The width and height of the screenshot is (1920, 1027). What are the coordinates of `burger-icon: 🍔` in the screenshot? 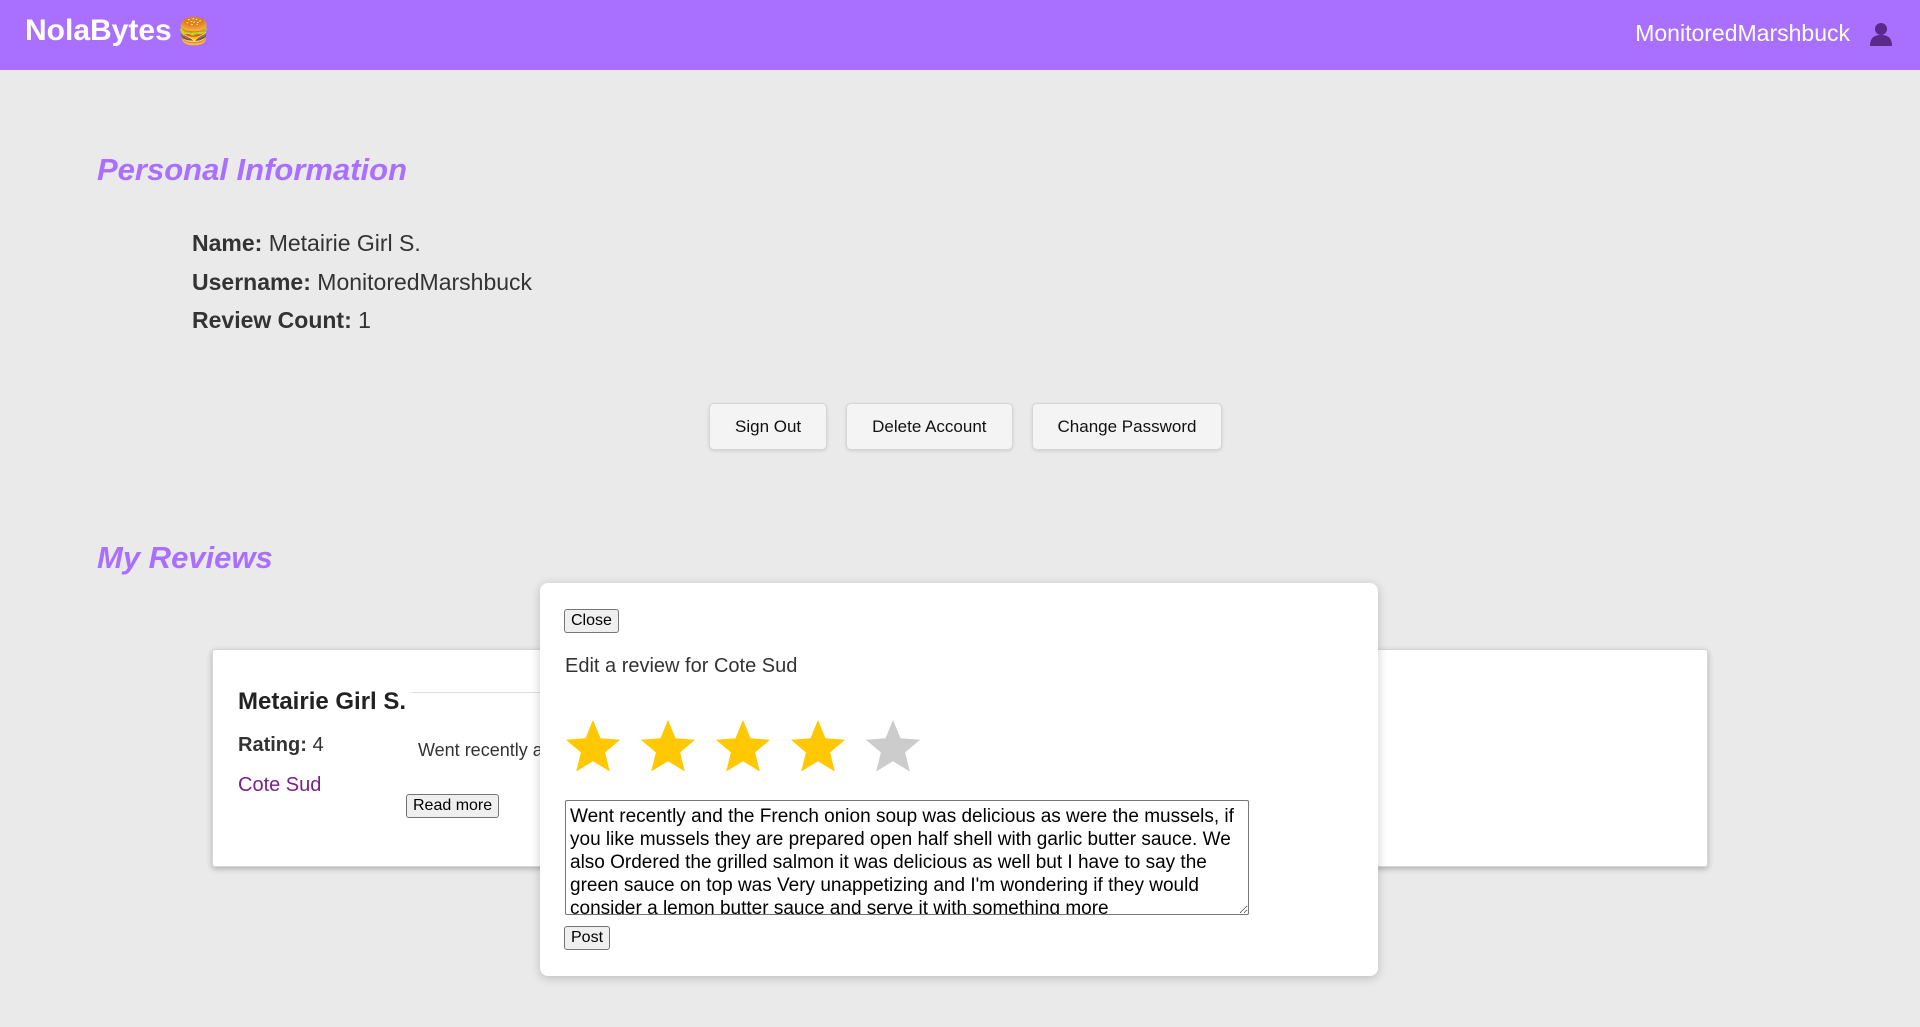 It's located at (194, 30).